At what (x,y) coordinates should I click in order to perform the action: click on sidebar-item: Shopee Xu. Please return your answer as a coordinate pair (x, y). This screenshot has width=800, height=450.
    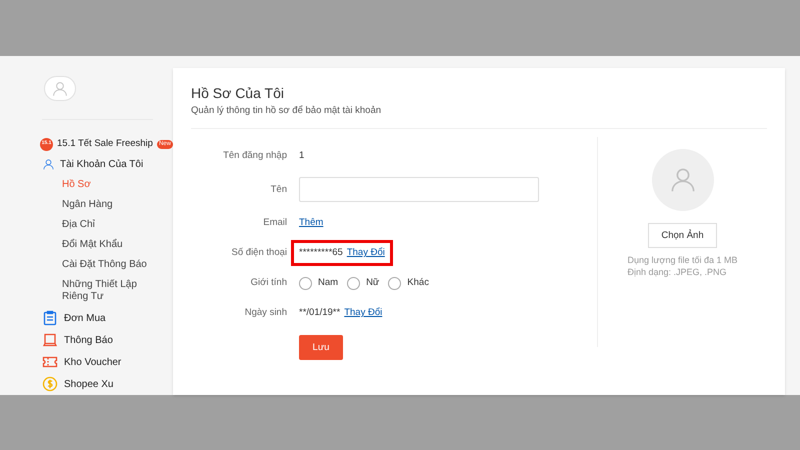
    Looking at the image, I should click on (89, 384).